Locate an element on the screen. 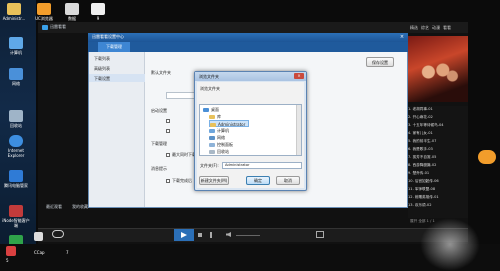  list-item: 4. 家有儿女-01 is located at coordinates (437, 133).